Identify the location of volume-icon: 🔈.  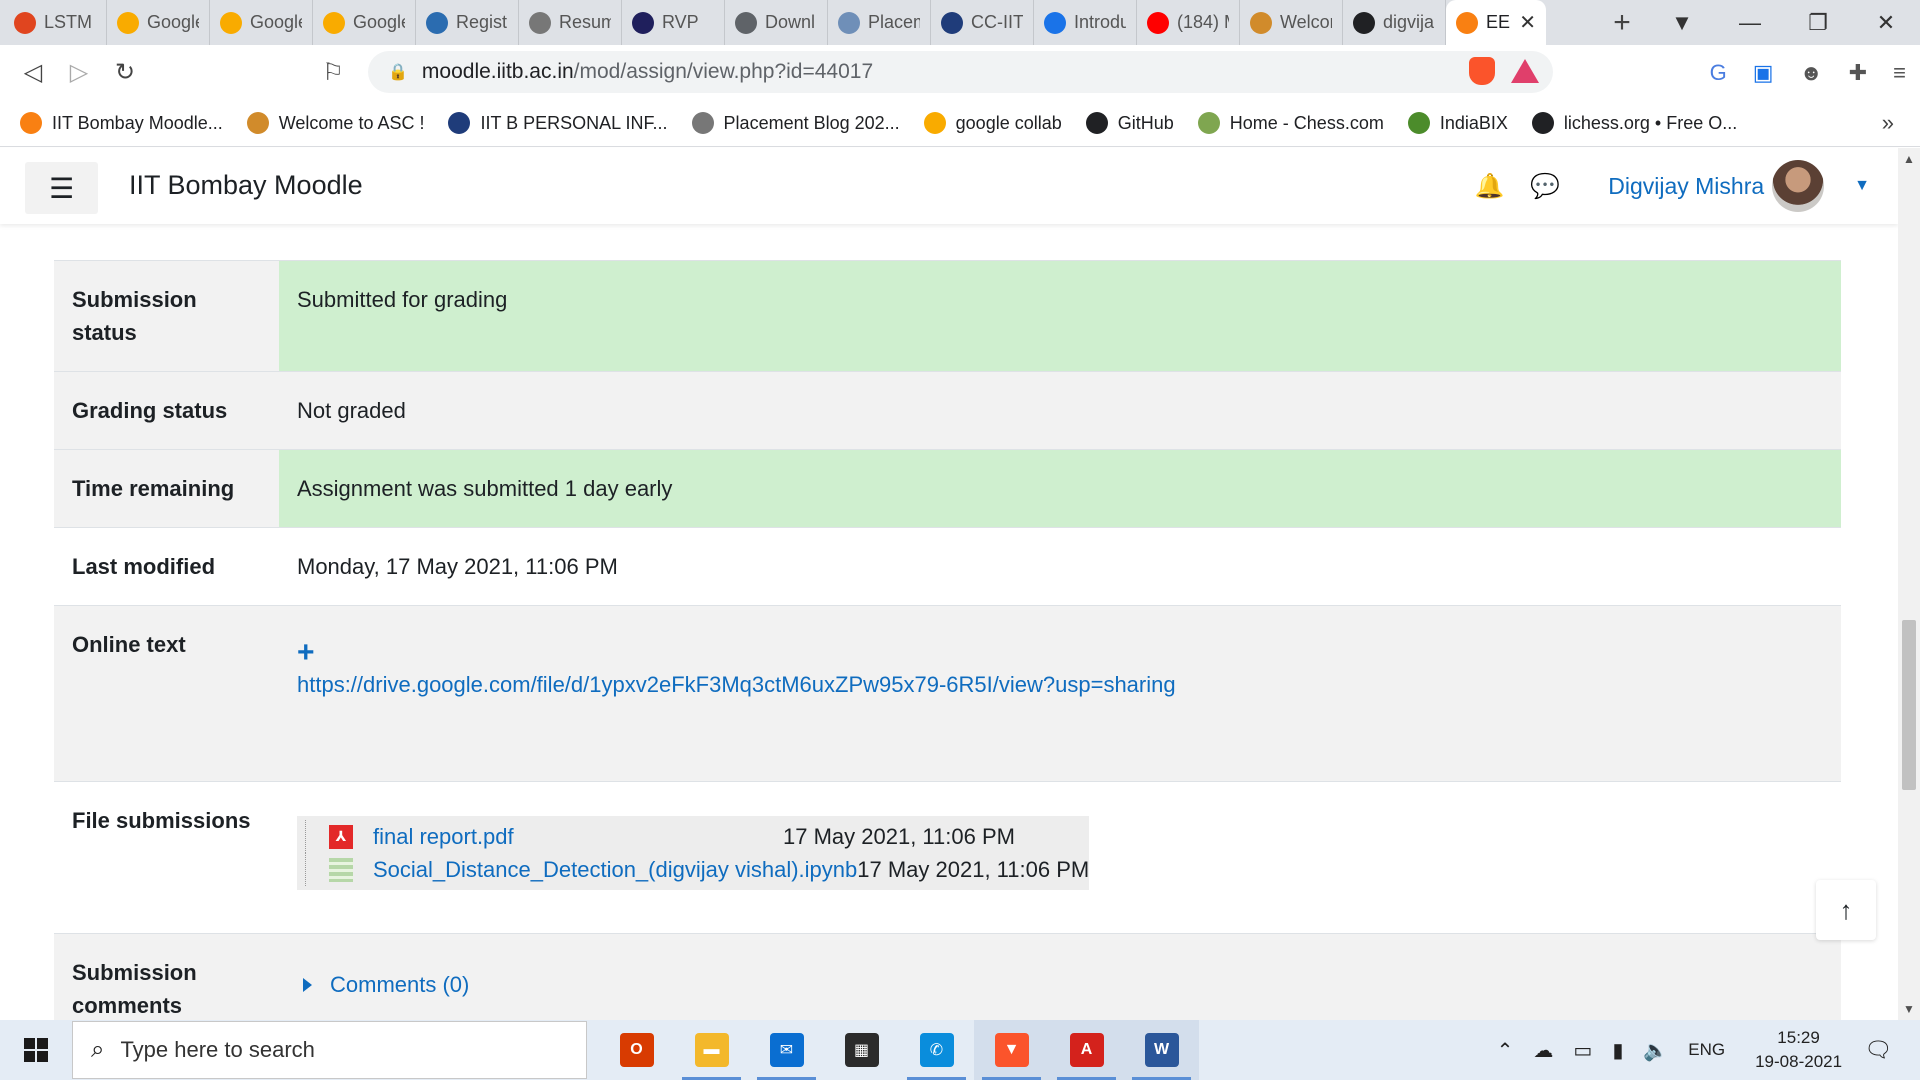
(1655, 1050).